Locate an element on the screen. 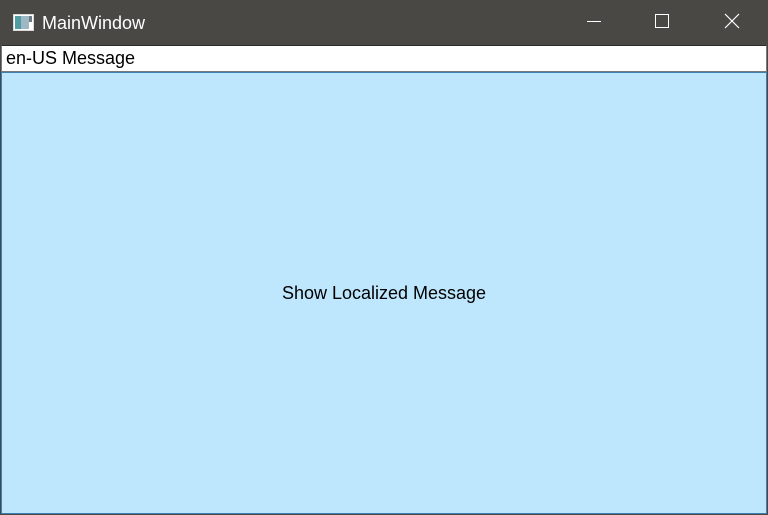 The width and height of the screenshot is (768, 515). maximize-button is located at coordinates (662, 23).